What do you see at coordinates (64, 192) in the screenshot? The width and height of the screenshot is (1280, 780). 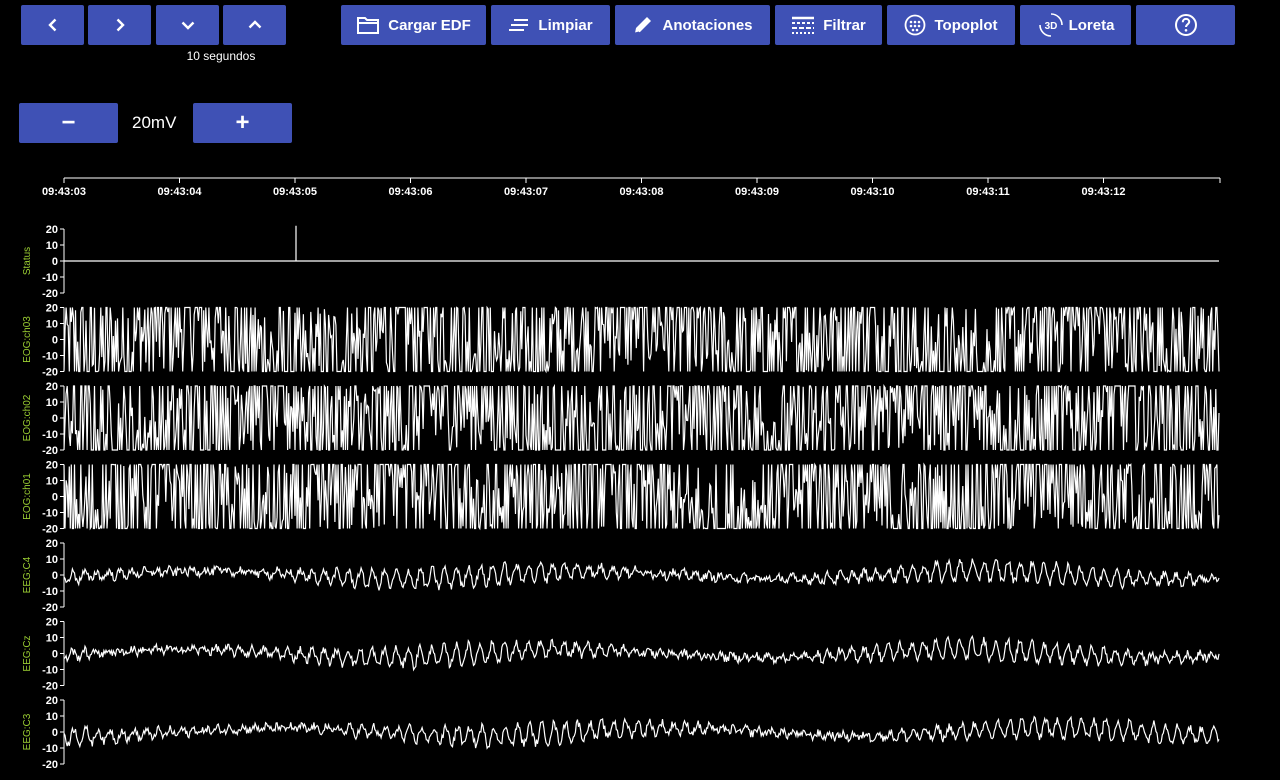 I see `time-tick-label: 09:43:03` at bounding box center [64, 192].